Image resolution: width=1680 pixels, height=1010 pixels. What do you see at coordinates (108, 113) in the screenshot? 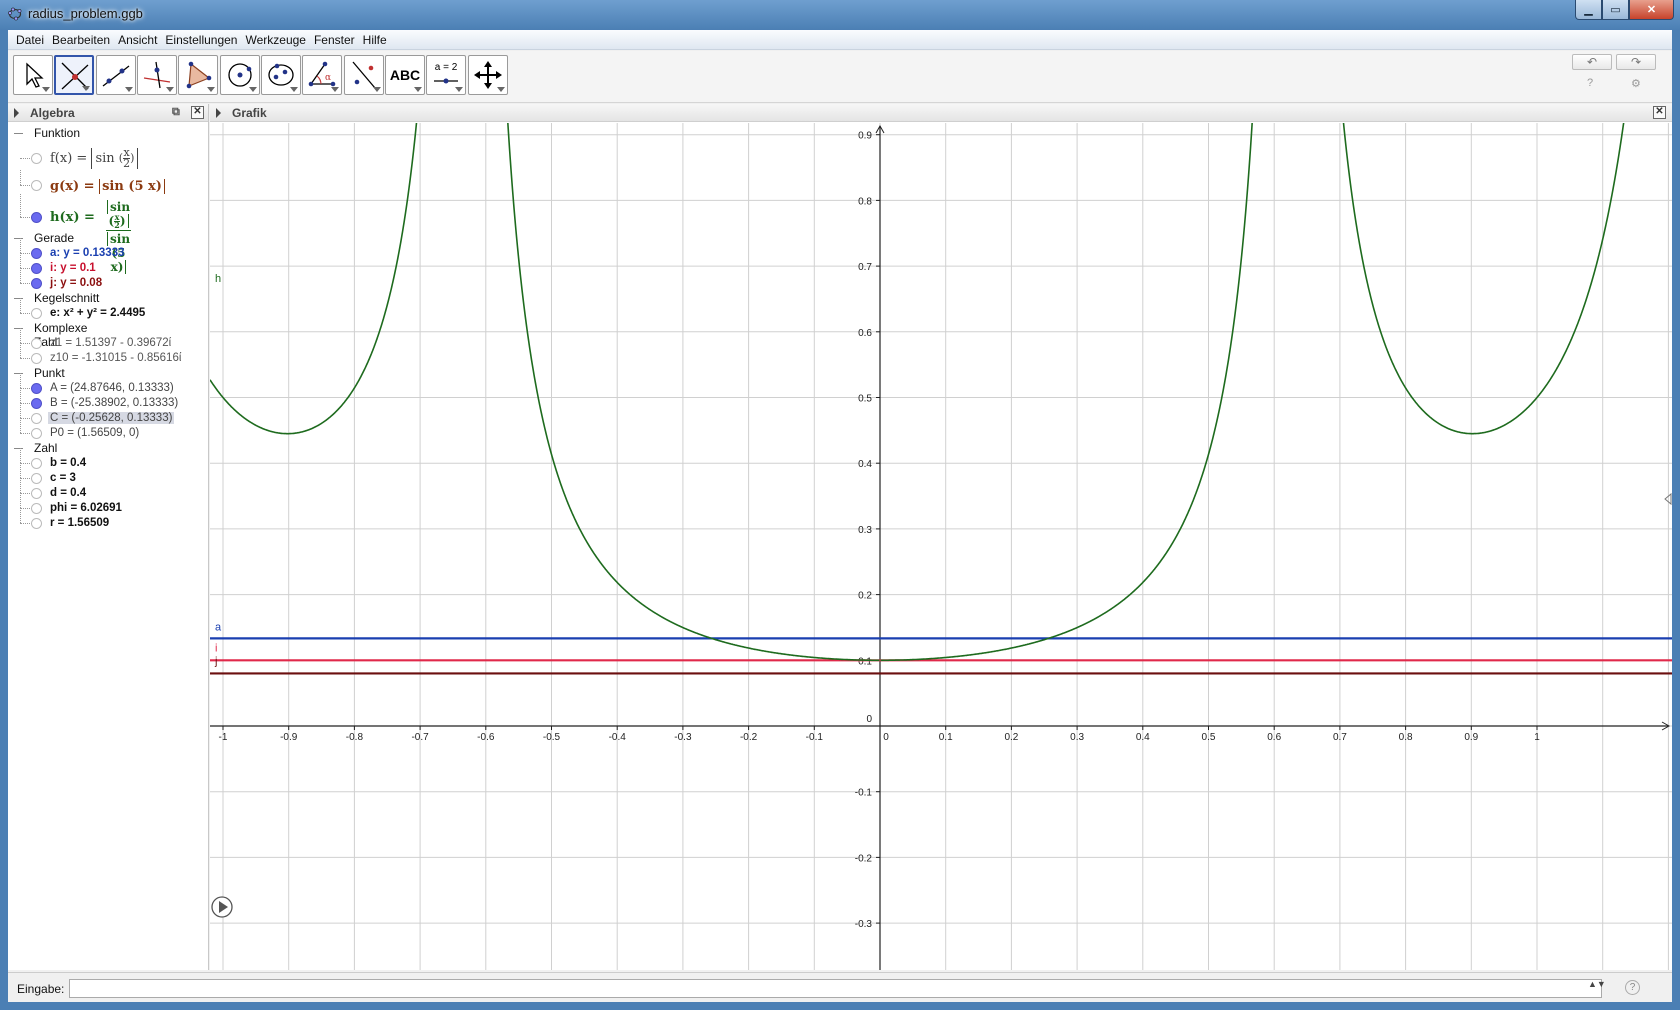
I see `algebra-header: Algebra ⧉ ✕` at bounding box center [108, 113].